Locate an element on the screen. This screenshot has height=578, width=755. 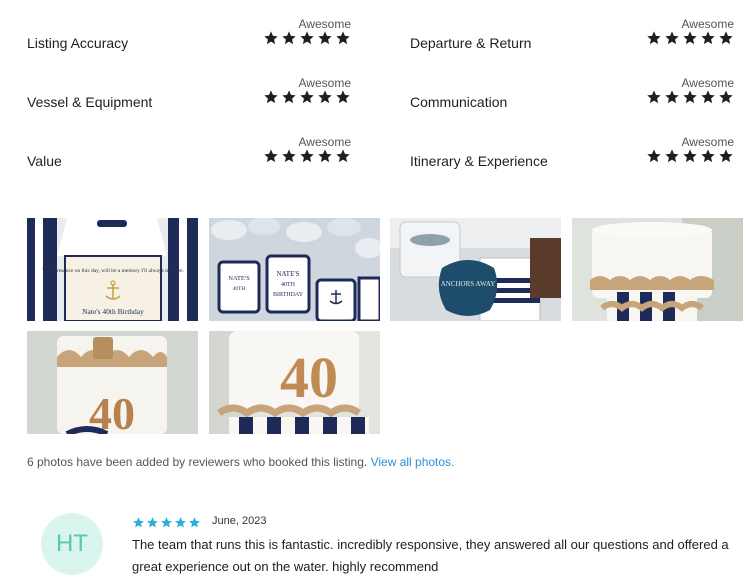
svg-text: 40 is located at coordinates (309, 377).